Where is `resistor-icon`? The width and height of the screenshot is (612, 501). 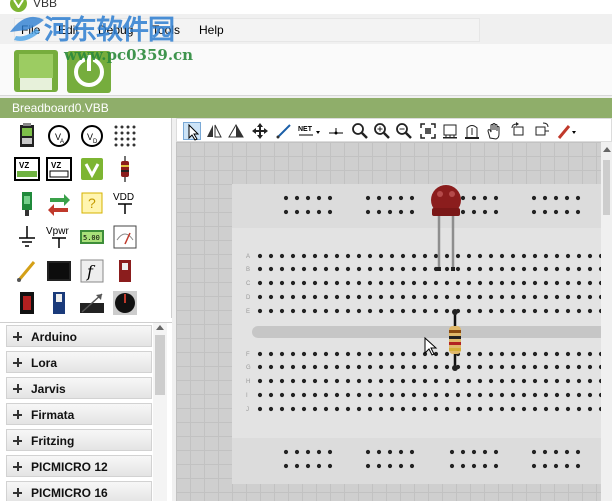 resistor-icon is located at coordinates (125, 169).